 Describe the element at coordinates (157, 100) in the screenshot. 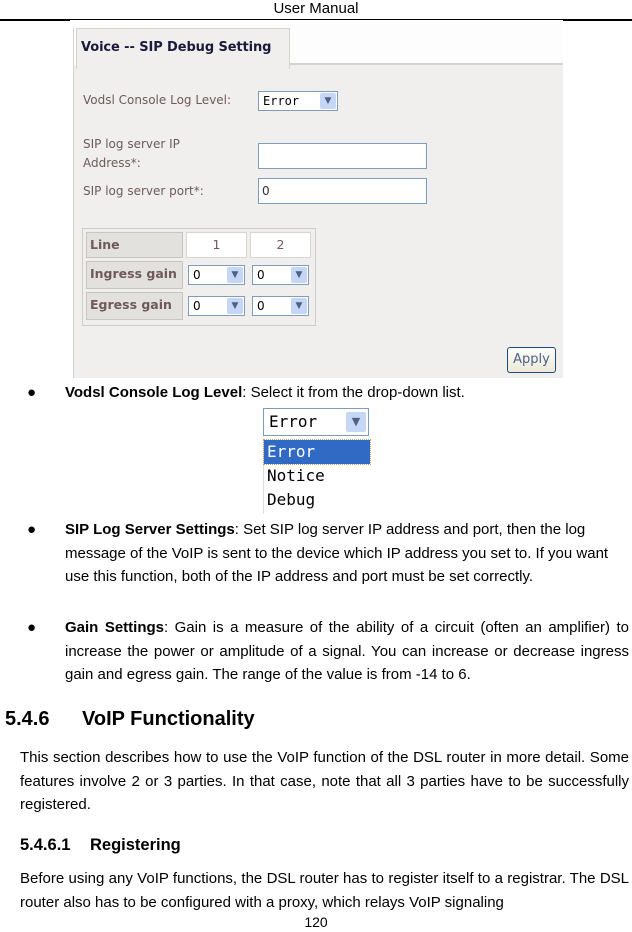

I see `console-log-level-label: Vodsl Console Log Level:` at that location.